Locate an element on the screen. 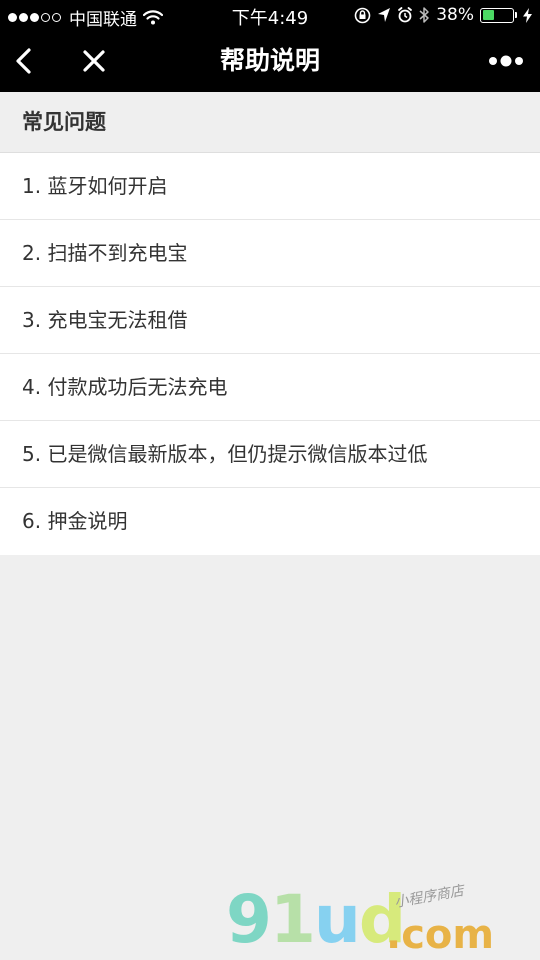 The image size is (540, 960). chevron-left-icon is located at coordinates (23, 61).